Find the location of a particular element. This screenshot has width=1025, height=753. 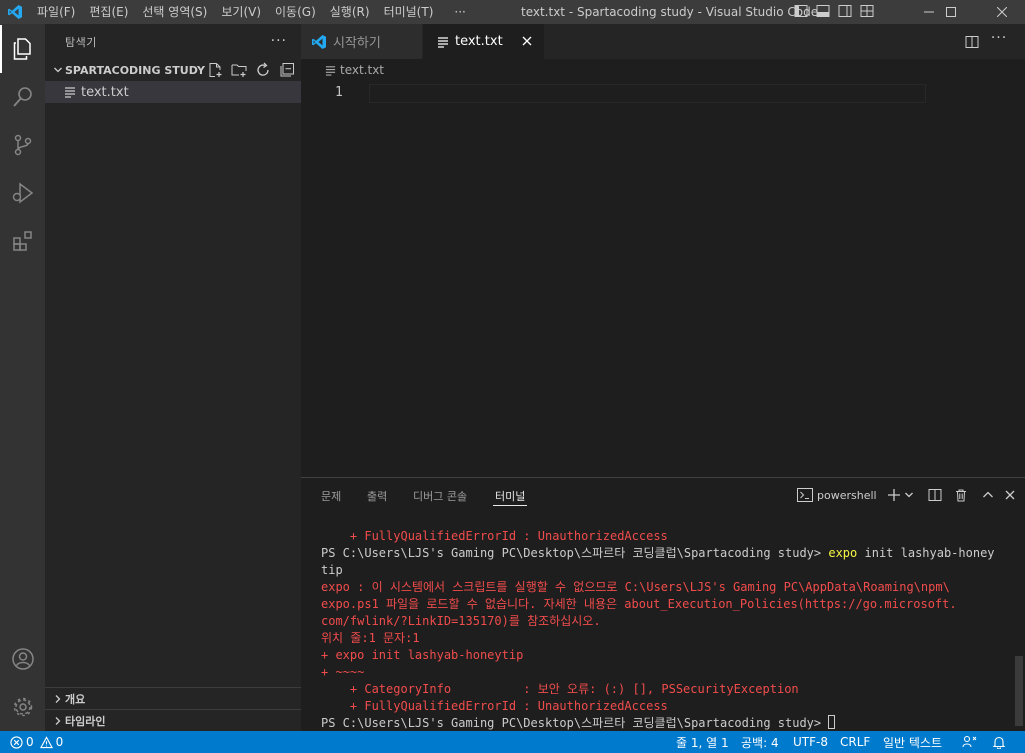

breadcrumb-file: text.txt is located at coordinates (362, 70).